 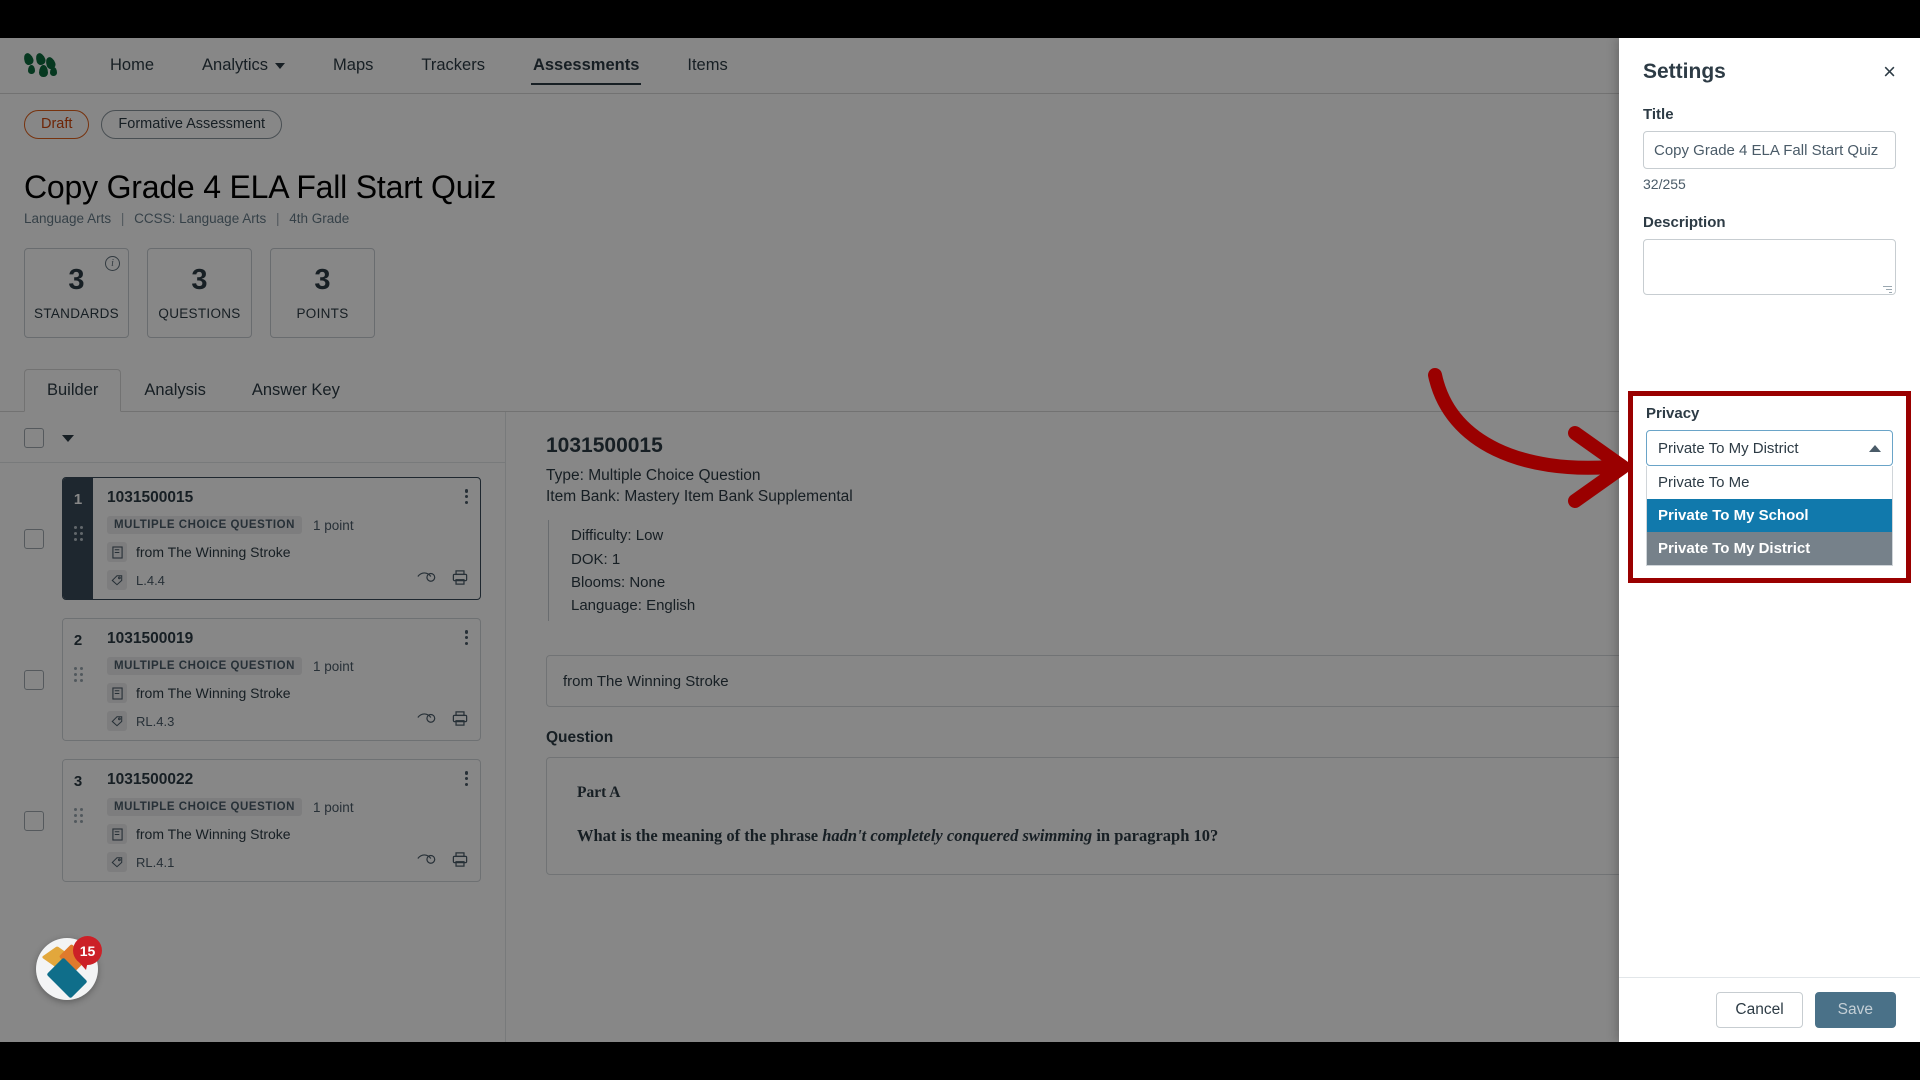 What do you see at coordinates (78, 782) in the screenshot?
I see `question-number: 3` at bounding box center [78, 782].